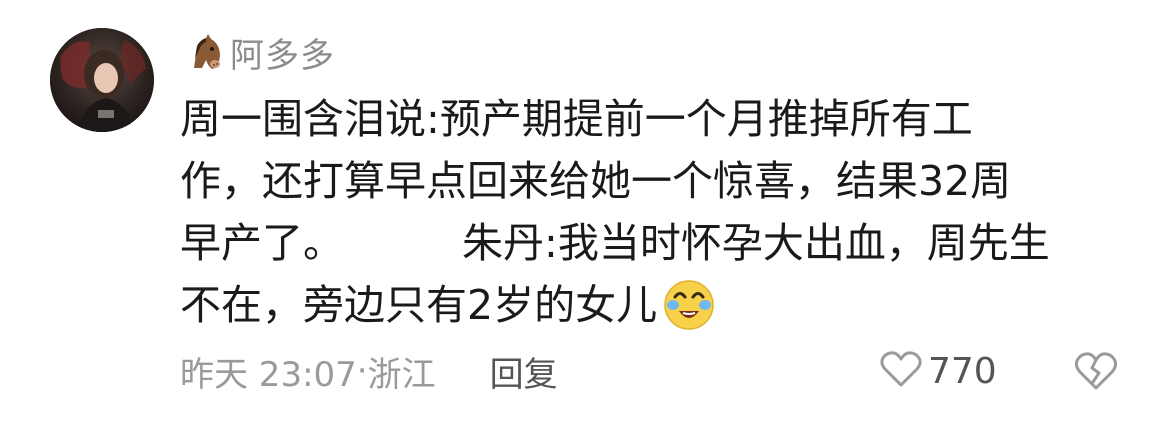 The image size is (1170, 433). I want to click on heart-outline-icon, so click(901, 371).